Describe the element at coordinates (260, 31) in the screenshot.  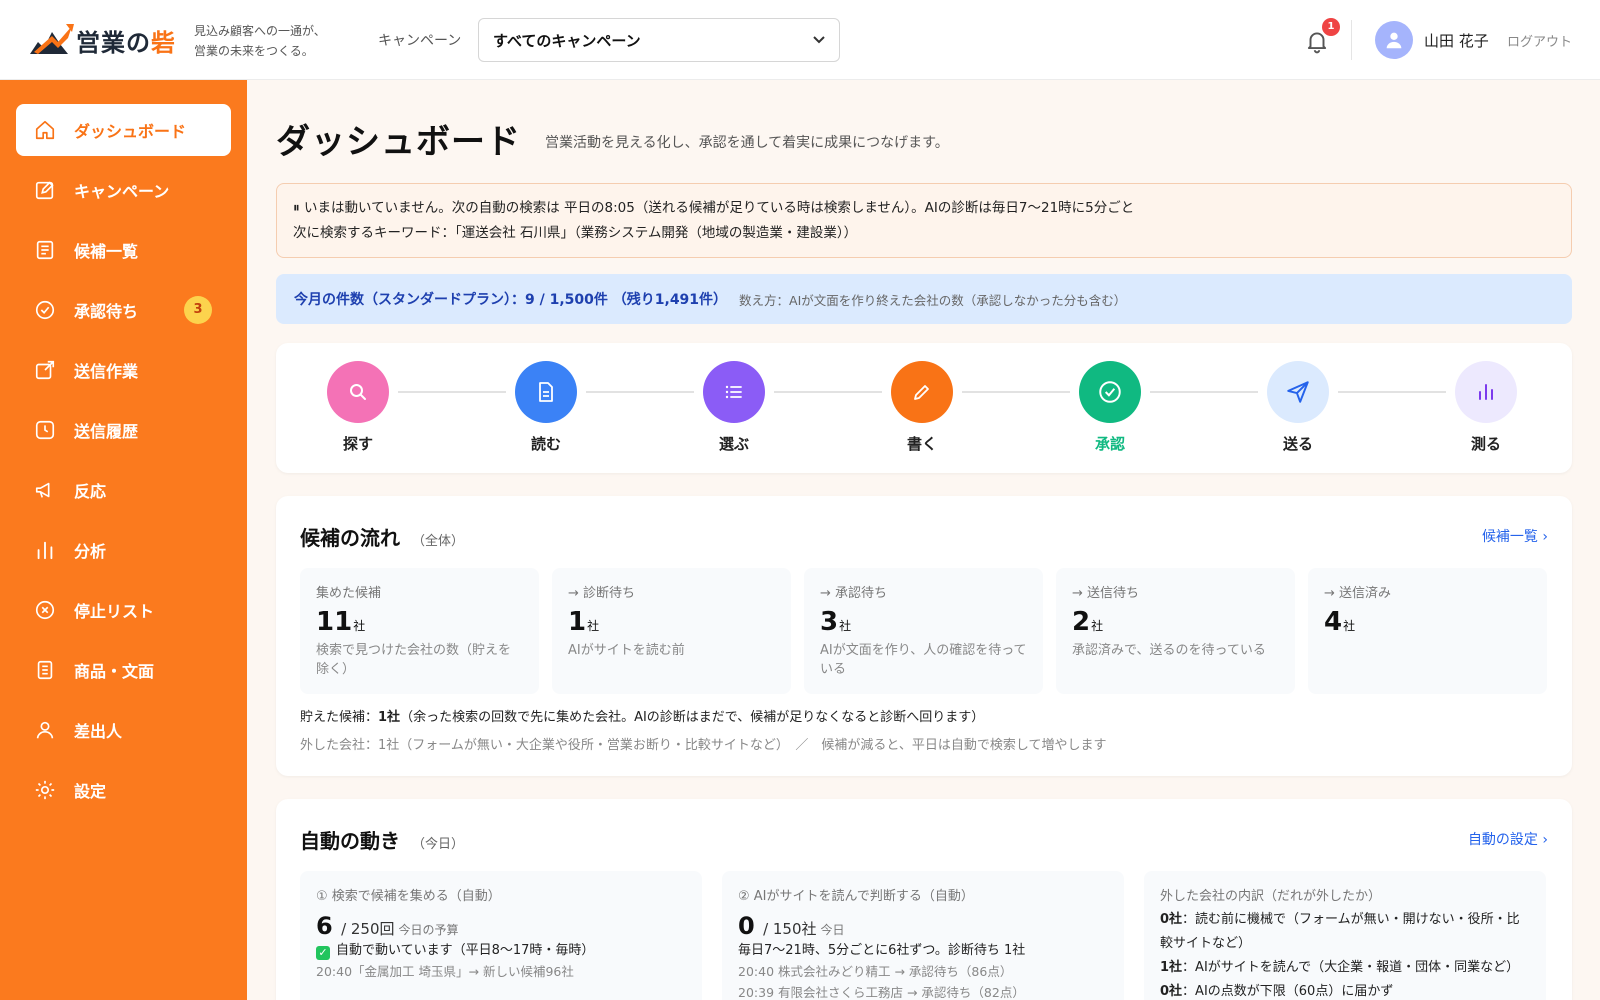
I see `tagline-line-1: 見込み顧客への一通が、` at that location.